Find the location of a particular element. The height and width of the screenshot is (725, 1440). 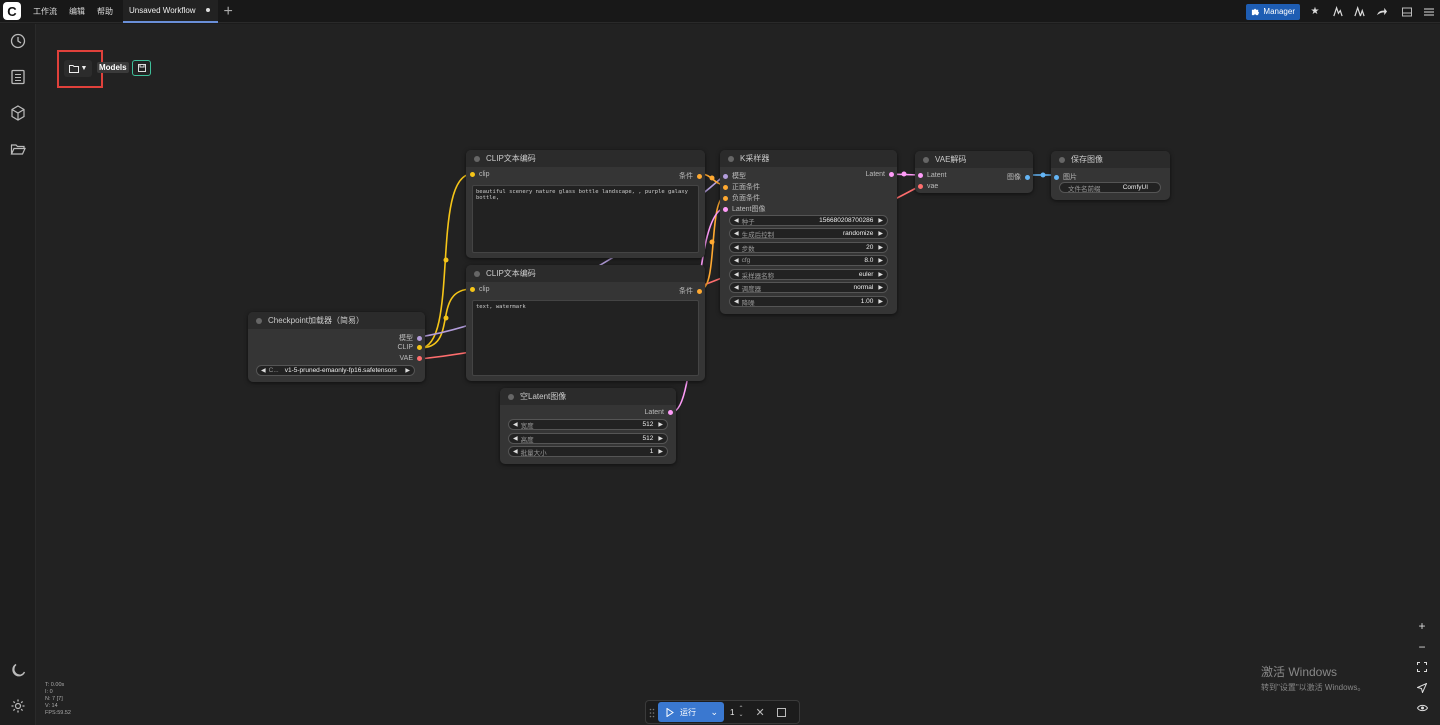

clip-text-encode-node-negative: CLIP文本编码 clip 条件 text, watermark is located at coordinates (585, 323).